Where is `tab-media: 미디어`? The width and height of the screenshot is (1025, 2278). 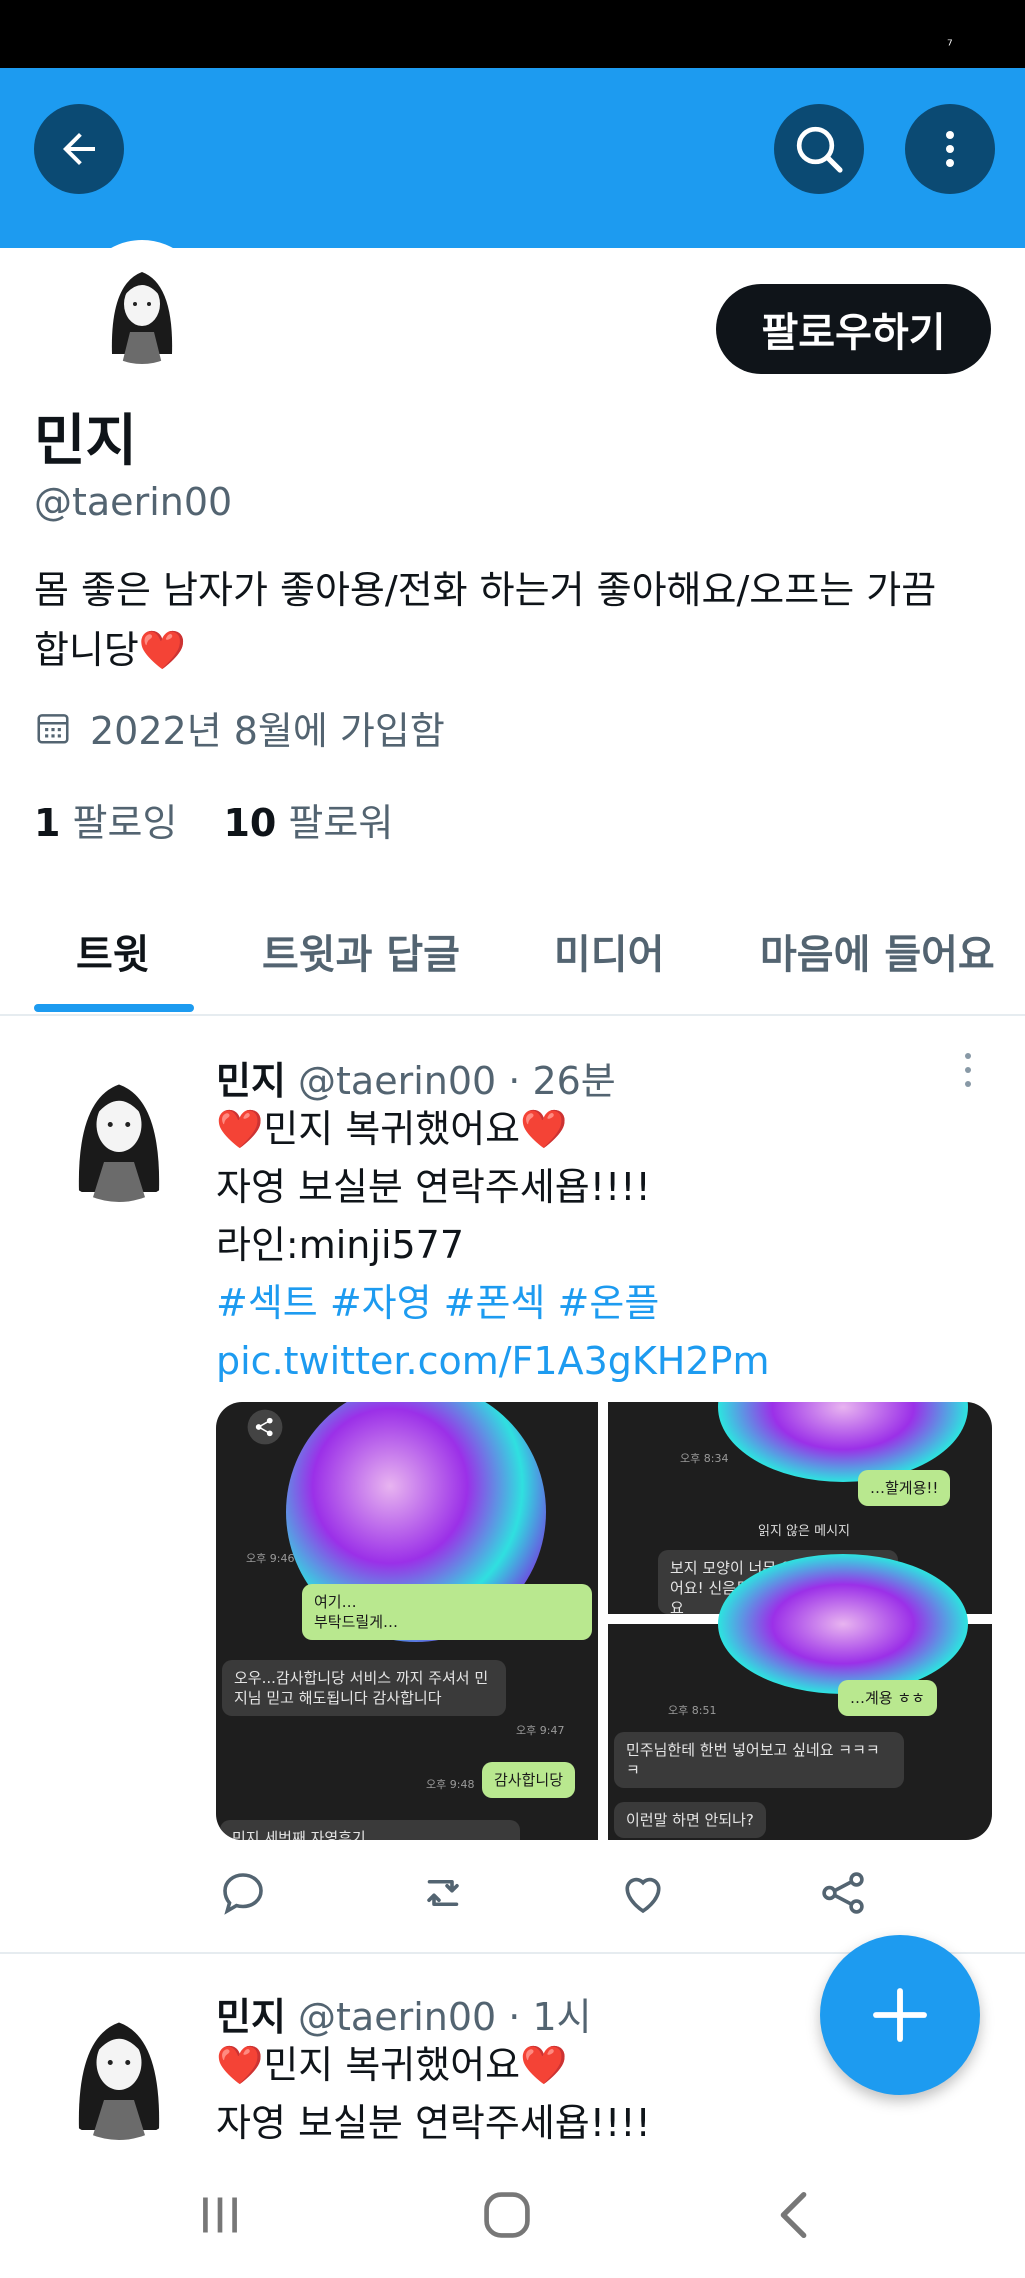
tab-media: 미디어 is located at coordinates (609, 951).